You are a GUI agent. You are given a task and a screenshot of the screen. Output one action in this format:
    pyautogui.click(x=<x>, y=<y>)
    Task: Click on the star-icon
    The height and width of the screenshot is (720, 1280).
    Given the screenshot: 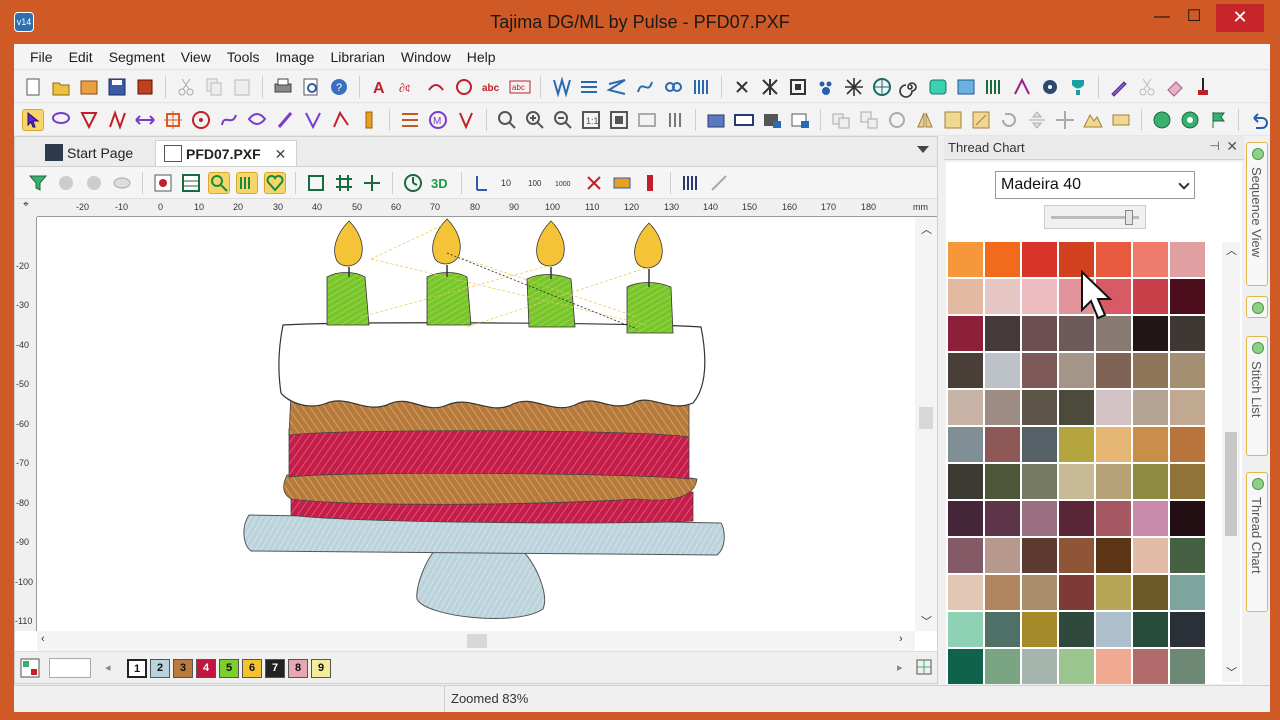 What is the action you would take?
    pyautogui.click(x=854, y=87)
    